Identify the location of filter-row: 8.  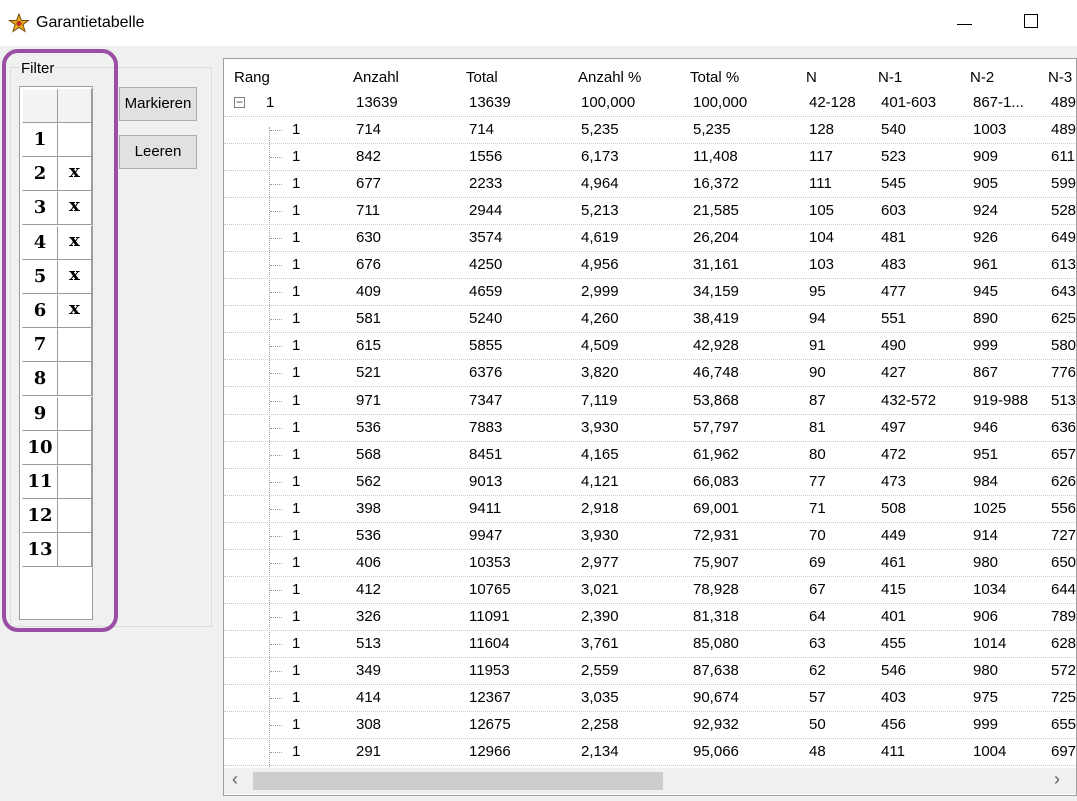
(57, 379).